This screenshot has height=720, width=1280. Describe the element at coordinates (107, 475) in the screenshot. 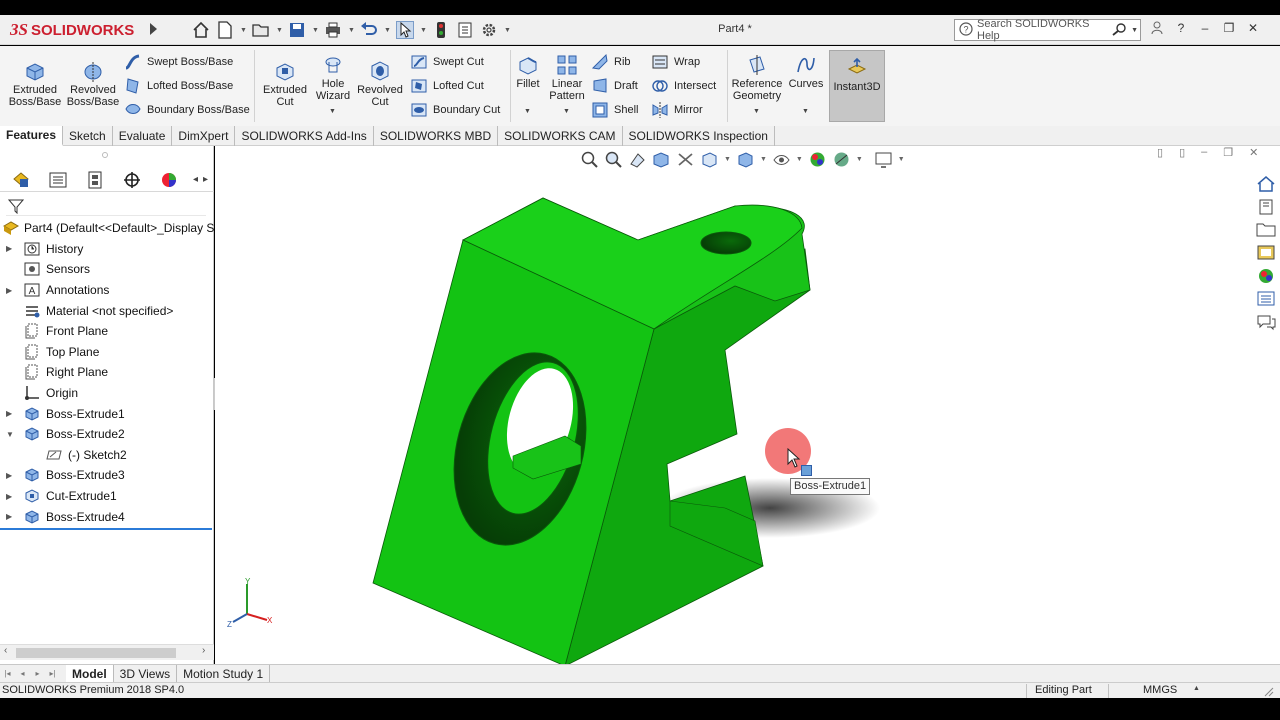

I see `tree-item-boss-extrude3: ▶ Boss-Extrude3` at that location.